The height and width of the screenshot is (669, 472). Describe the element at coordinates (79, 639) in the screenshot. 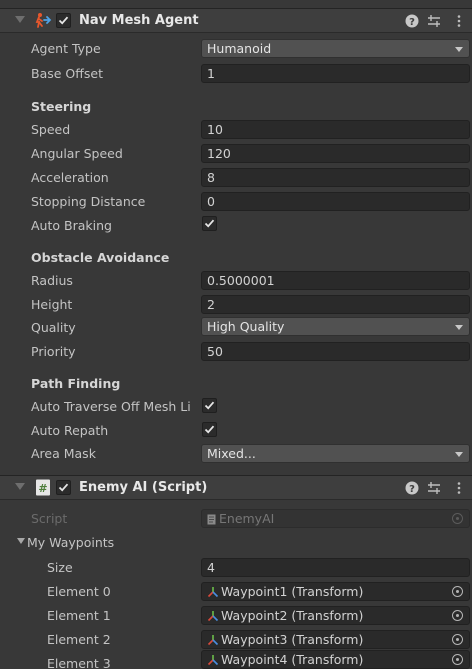

I see `element-label: Element 2` at that location.